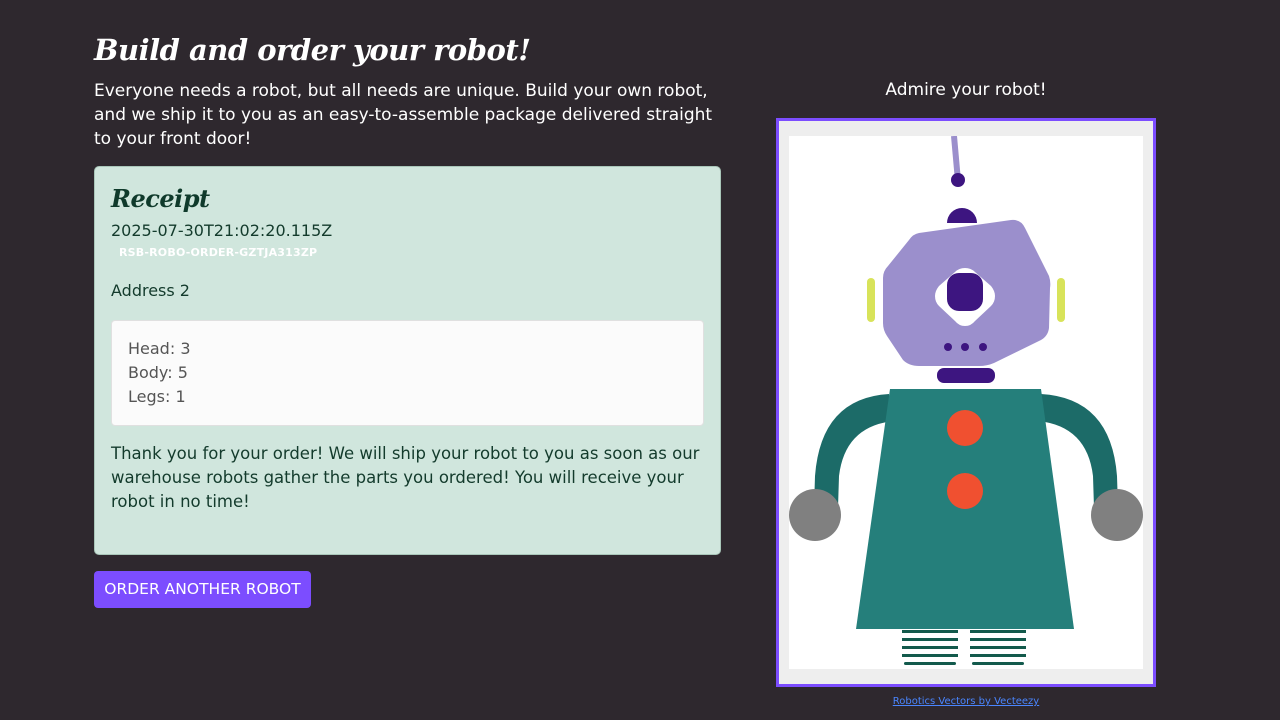 This screenshot has width=1280, height=720. I want to click on order-another-button: ORDER ANOTHER ROBOT, so click(202, 589).